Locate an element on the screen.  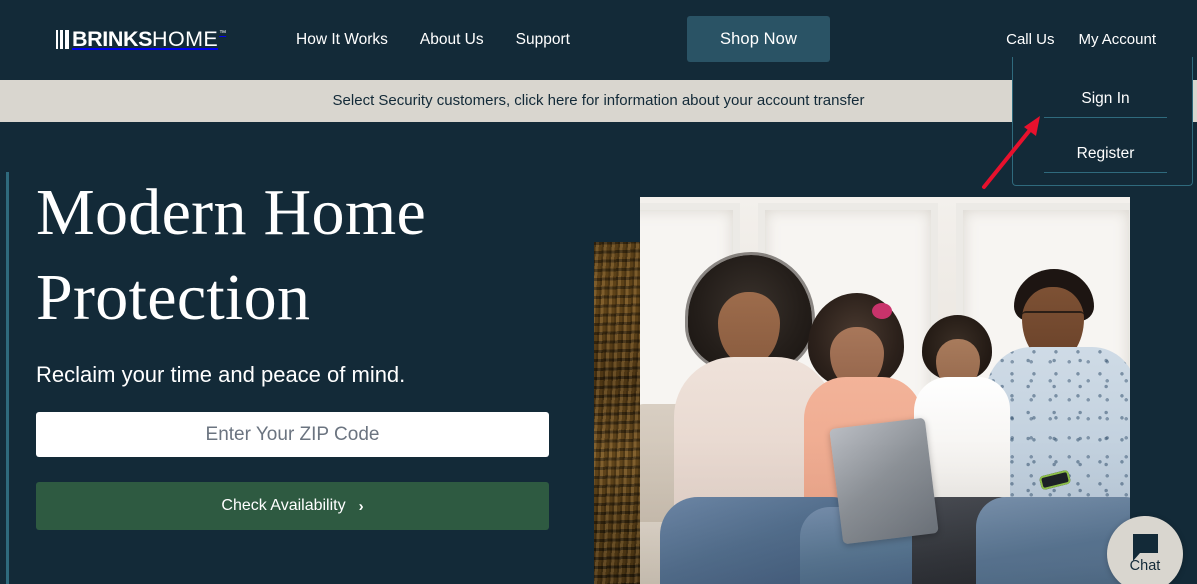
chat-bubble-icon is located at coordinates (1145, 547).